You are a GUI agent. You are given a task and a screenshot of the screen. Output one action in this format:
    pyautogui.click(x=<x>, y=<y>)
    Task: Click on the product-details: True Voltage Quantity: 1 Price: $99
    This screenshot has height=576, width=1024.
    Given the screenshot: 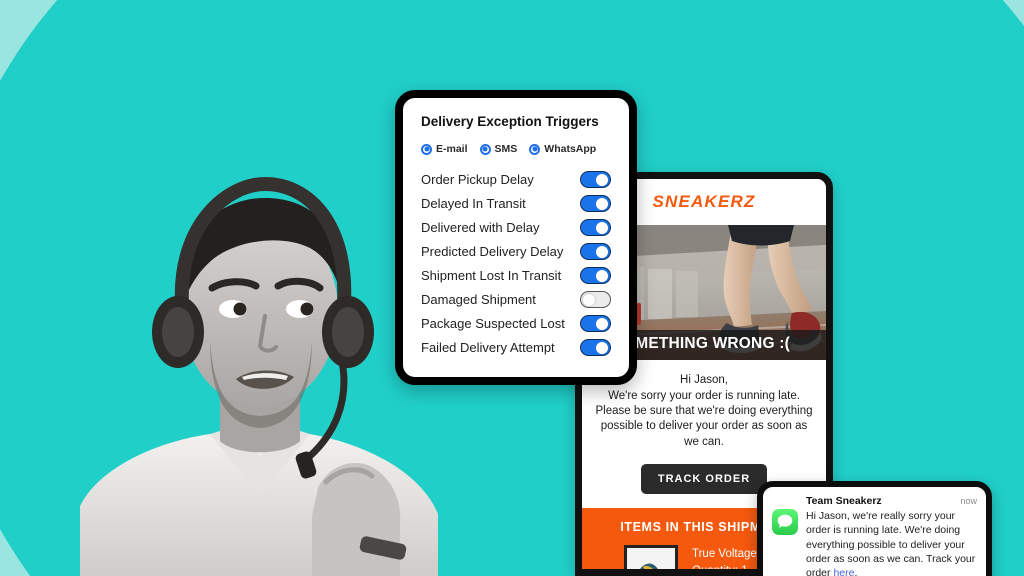 What is the action you would take?
    pyautogui.click(x=724, y=560)
    